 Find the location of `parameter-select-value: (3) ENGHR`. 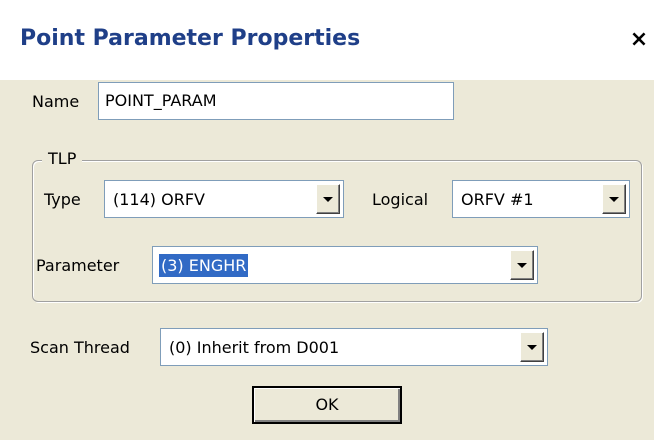

parameter-select-value: (3) ENGHR is located at coordinates (204, 265).